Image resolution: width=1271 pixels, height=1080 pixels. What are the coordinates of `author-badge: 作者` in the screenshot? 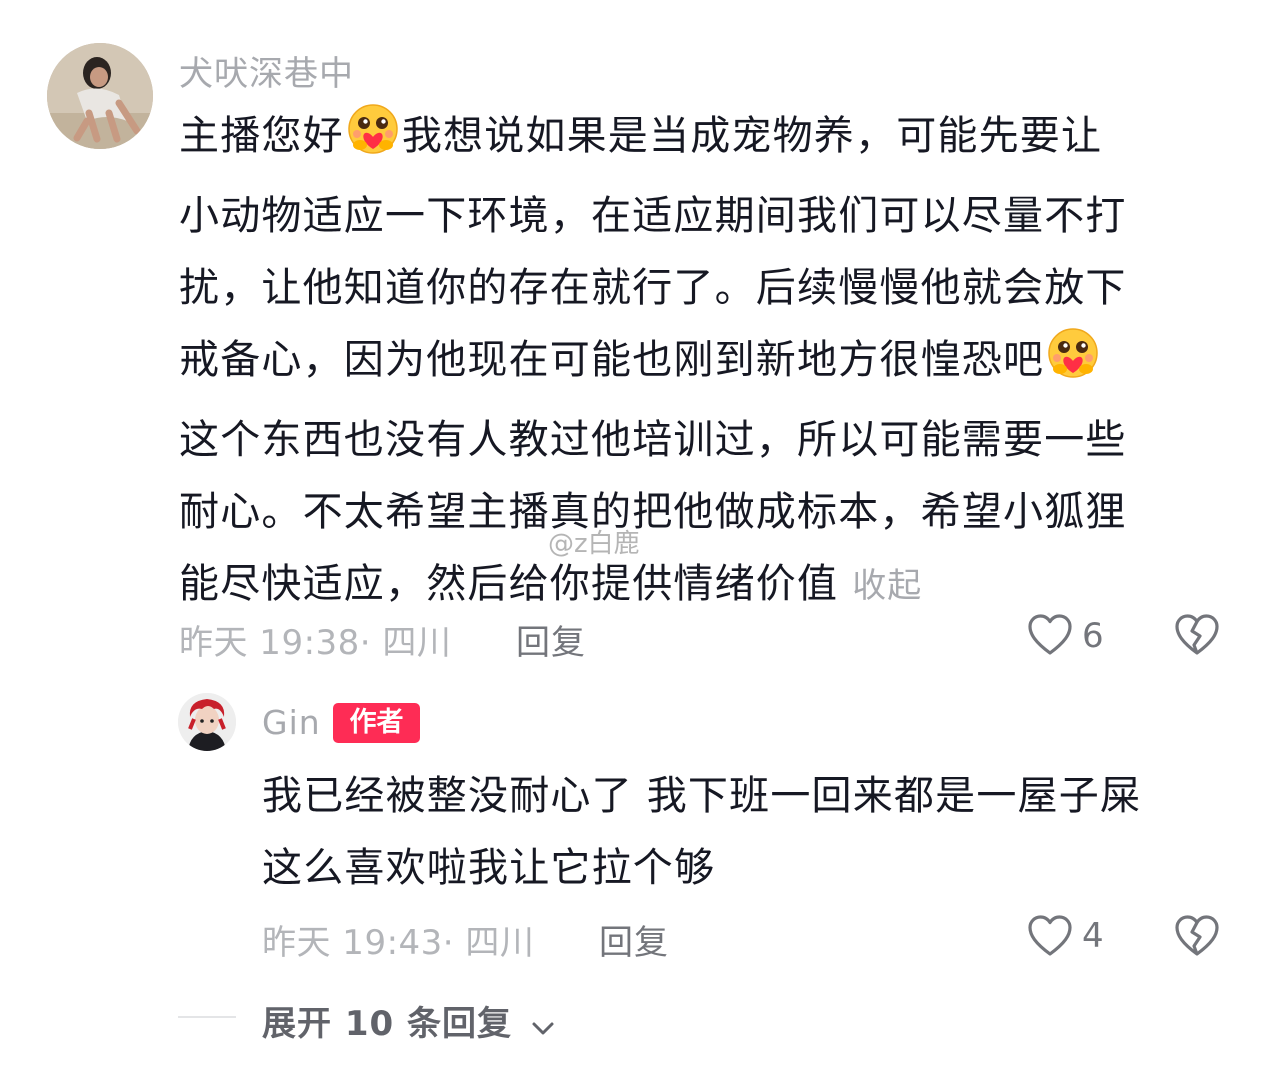 It's located at (376, 723).